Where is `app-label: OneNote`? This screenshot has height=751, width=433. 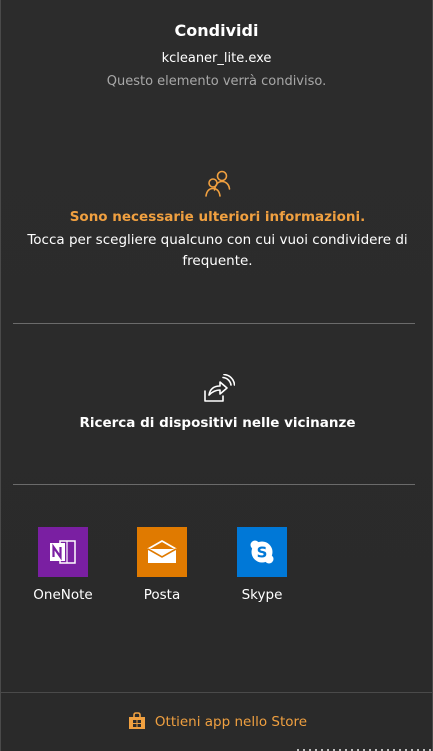
app-label: OneNote is located at coordinates (63, 595).